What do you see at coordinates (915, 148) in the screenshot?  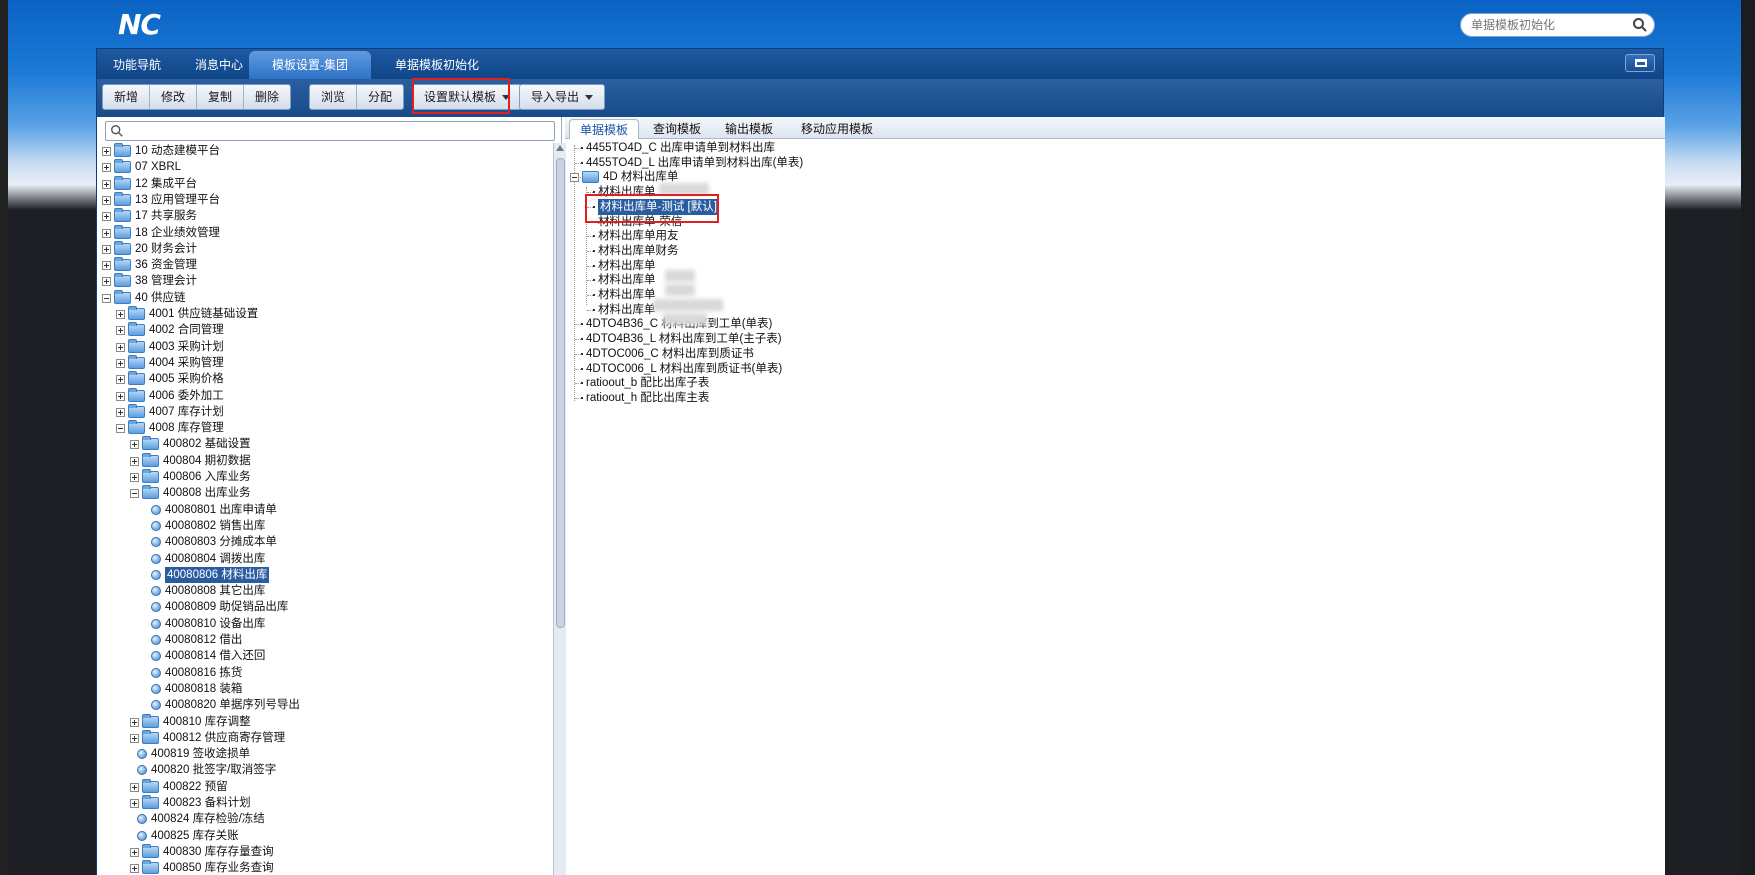 I see `template-node: 4455TO4D_C 出库申请单到材料出库` at bounding box center [915, 148].